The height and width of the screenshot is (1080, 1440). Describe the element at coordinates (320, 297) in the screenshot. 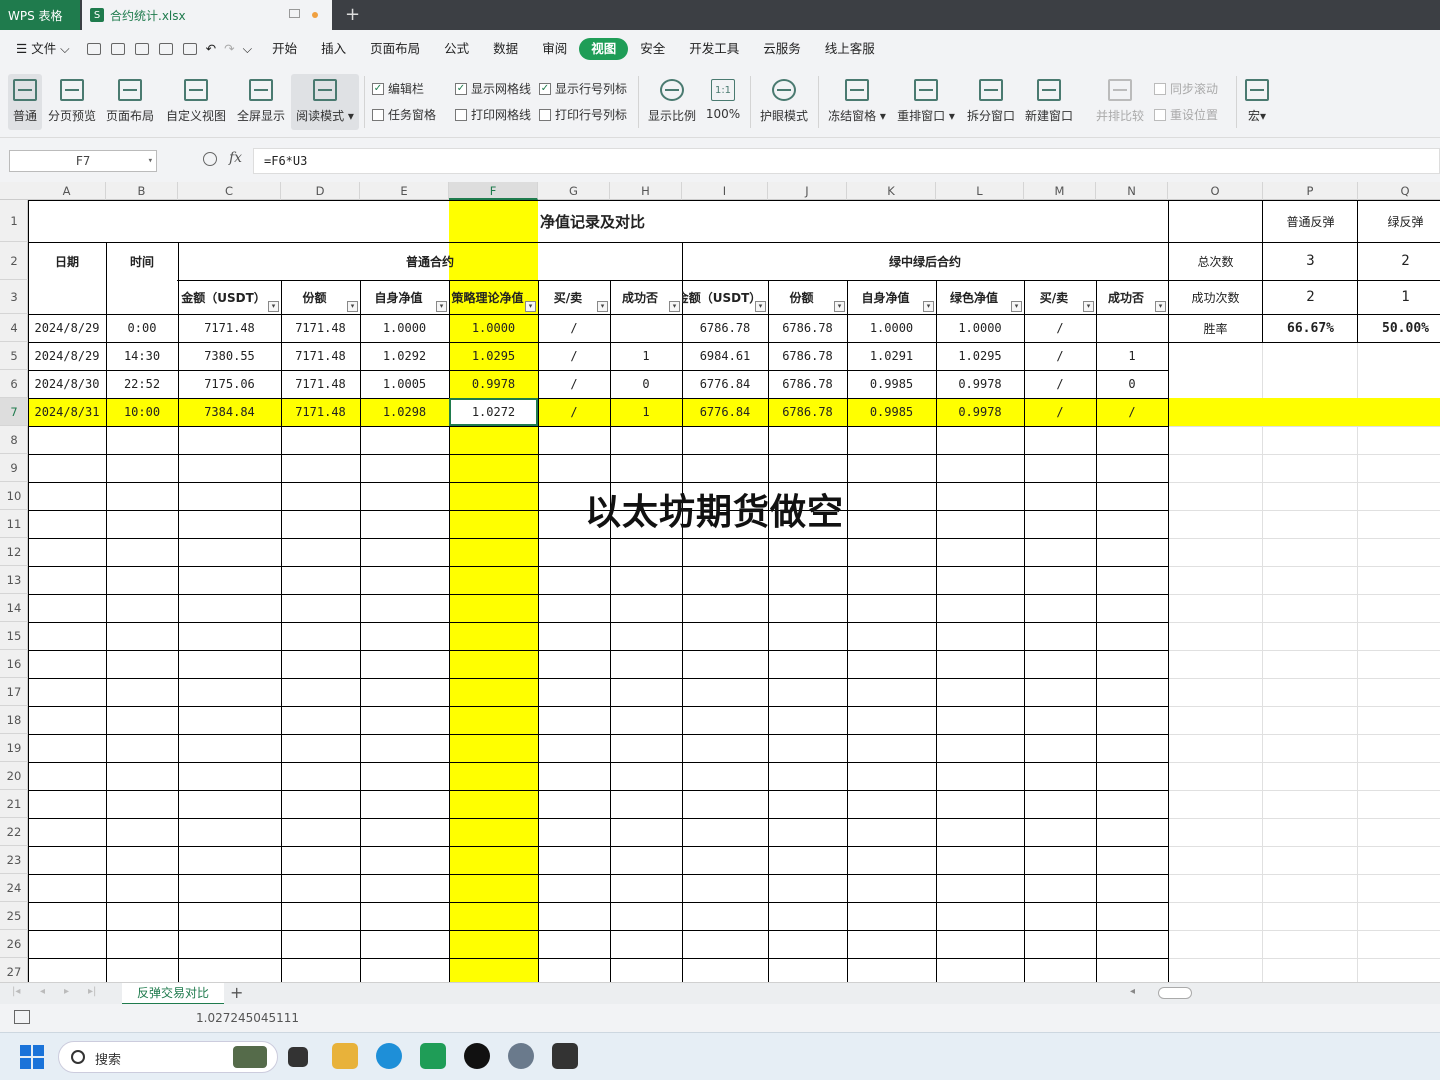

I see `column-subheader: 份额 ▾` at that location.